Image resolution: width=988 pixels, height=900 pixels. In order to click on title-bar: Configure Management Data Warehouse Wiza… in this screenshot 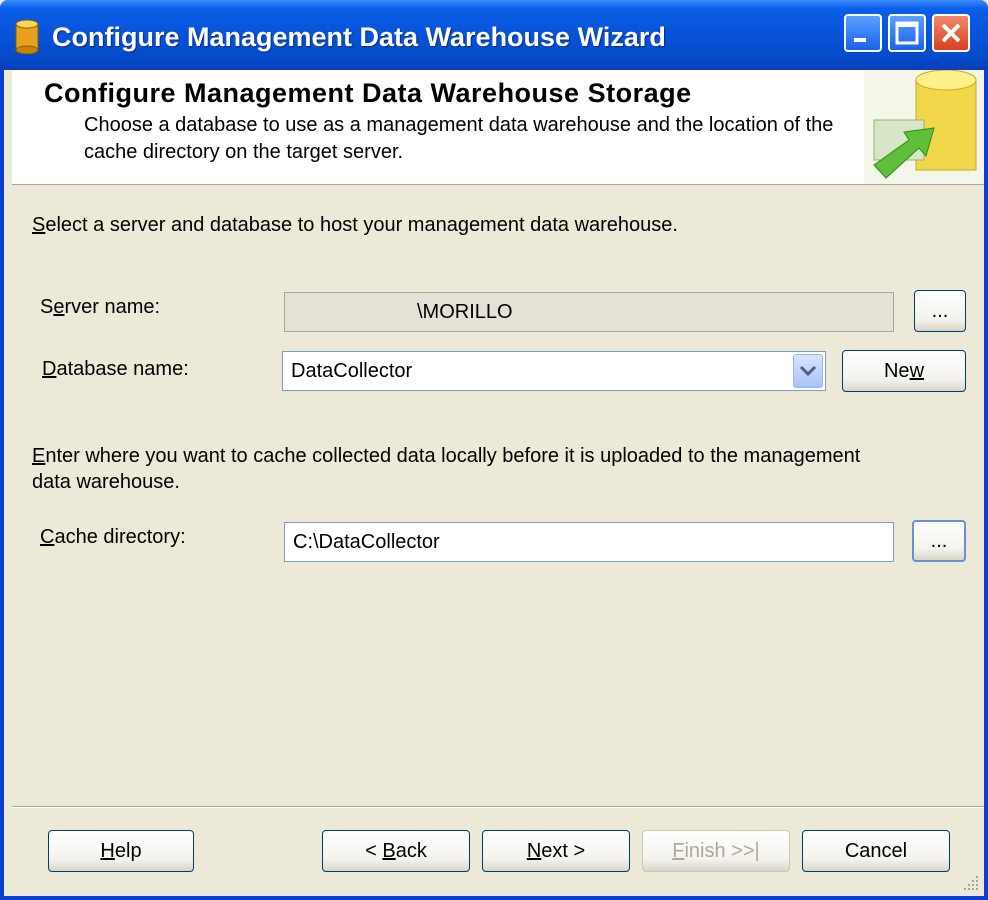, I will do `click(494, 35)`.